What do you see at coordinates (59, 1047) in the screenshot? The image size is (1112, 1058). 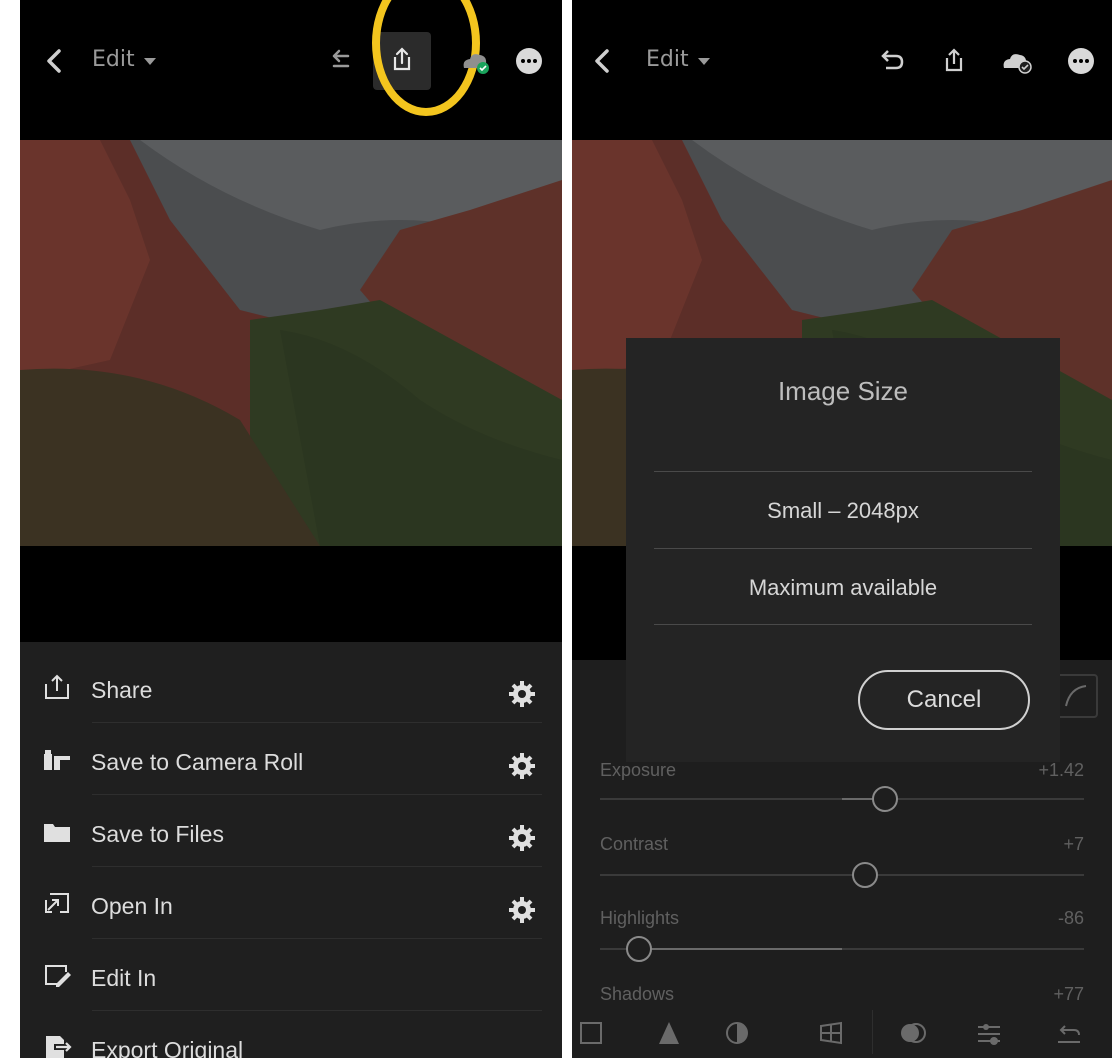 I see `export-icon` at bounding box center [59, 1047].